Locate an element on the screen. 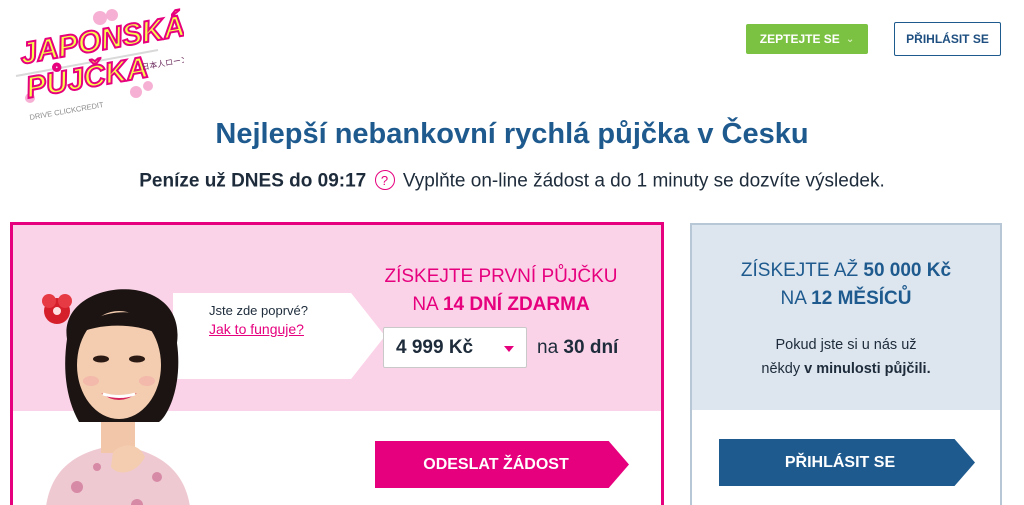 Image resolution: width=1024 pixels, height=505 pixels. help-icon: ? is located at coordinates (384, 180).